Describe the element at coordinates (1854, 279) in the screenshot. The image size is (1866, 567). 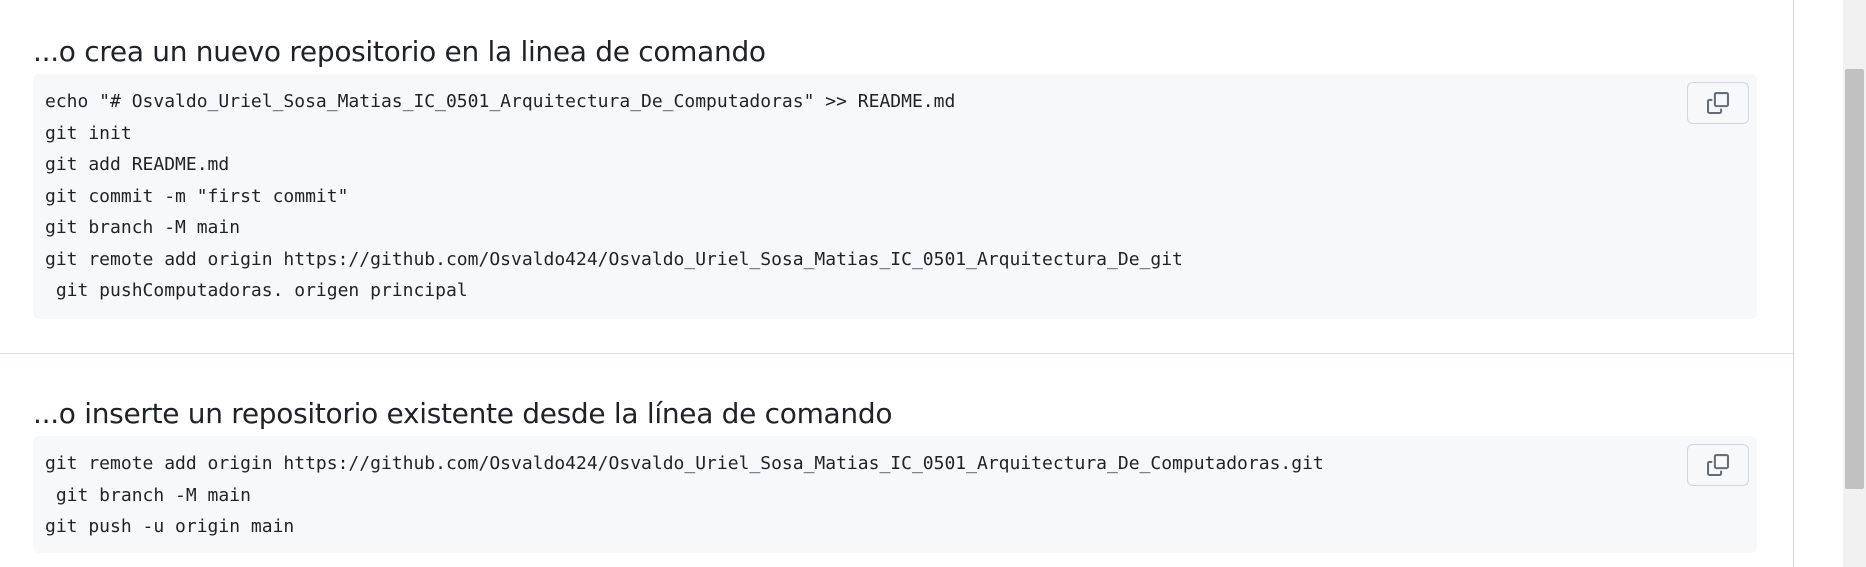
I see `scrollbar-thumb` at that location.